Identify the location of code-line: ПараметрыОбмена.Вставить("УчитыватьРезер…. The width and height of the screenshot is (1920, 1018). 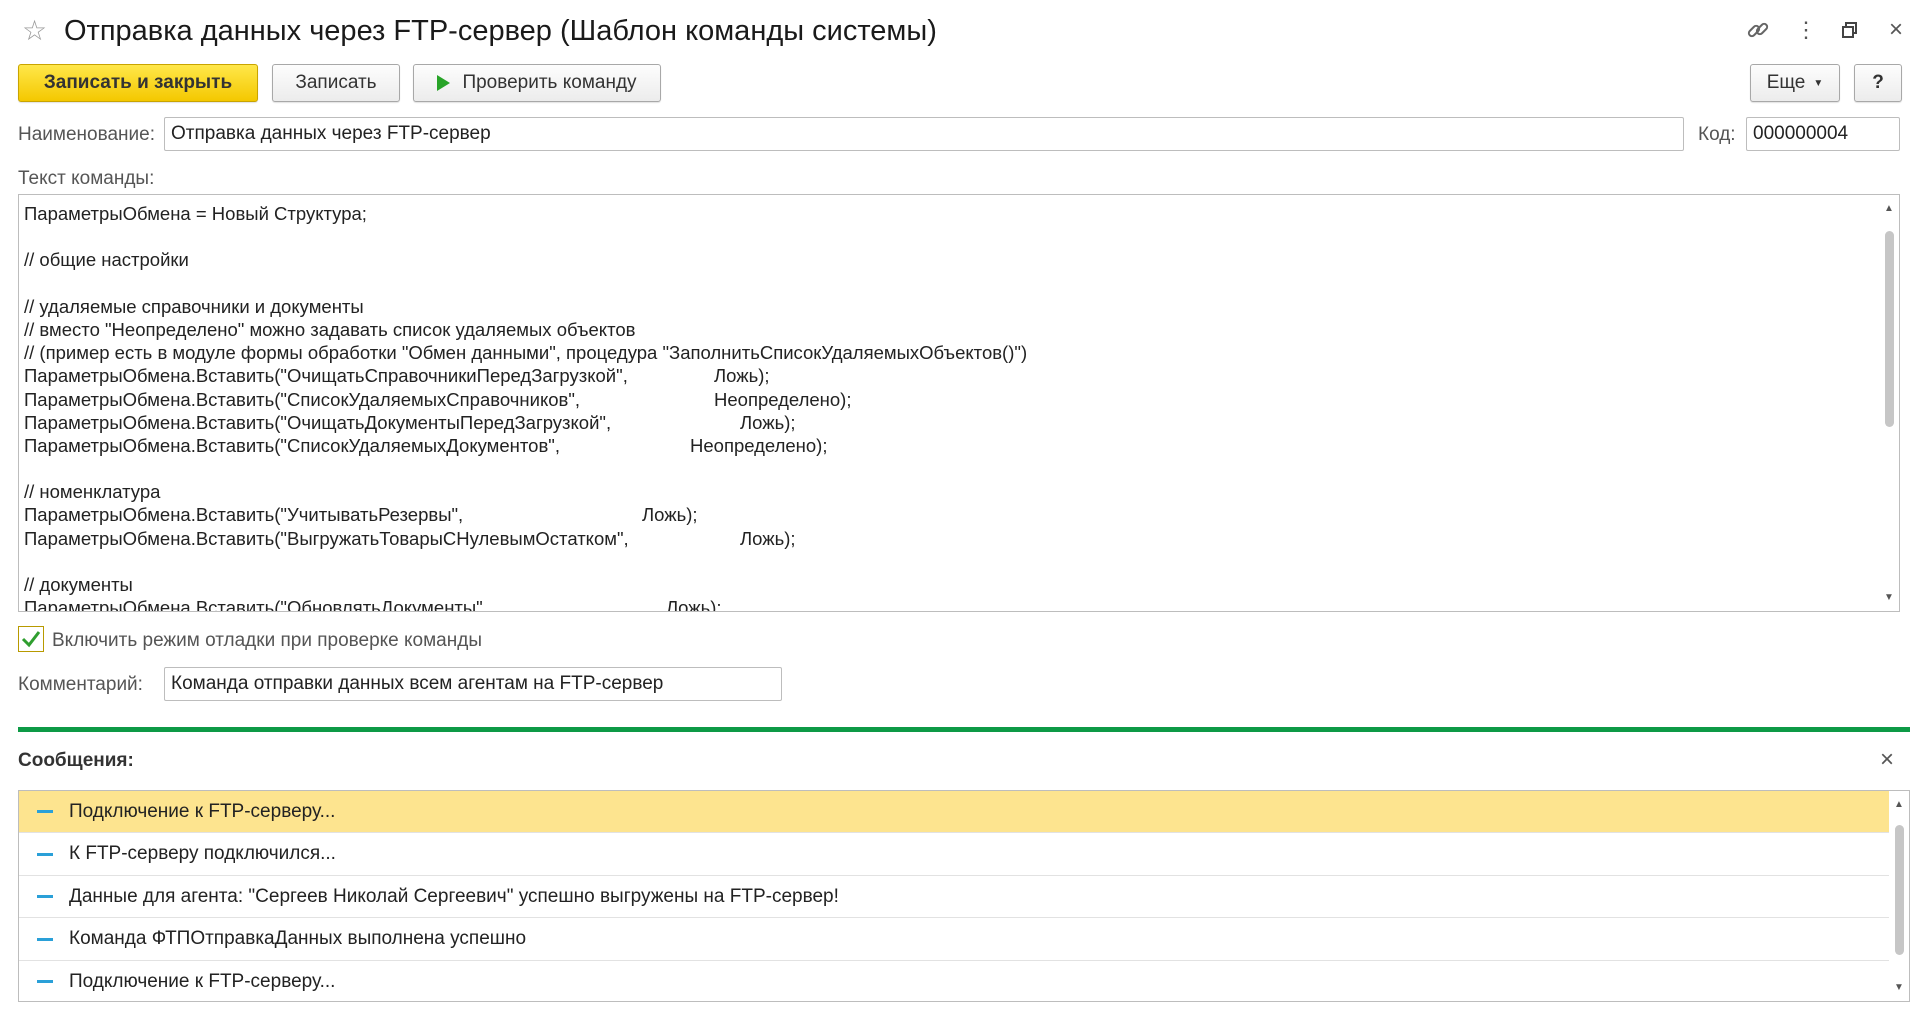
(949, 514).